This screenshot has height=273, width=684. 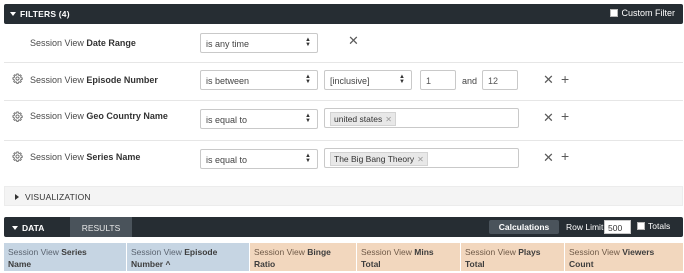 I want to click on column-header-plays-total: Session View Plays Total, so click(x=513, y=257).